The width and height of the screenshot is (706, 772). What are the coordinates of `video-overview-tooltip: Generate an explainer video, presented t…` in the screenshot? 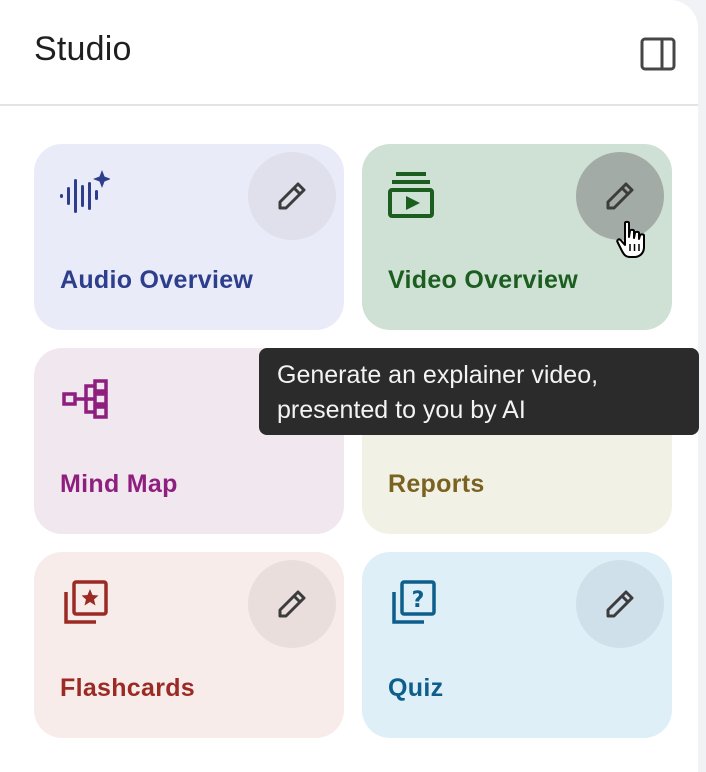 It's located at (479, 391).